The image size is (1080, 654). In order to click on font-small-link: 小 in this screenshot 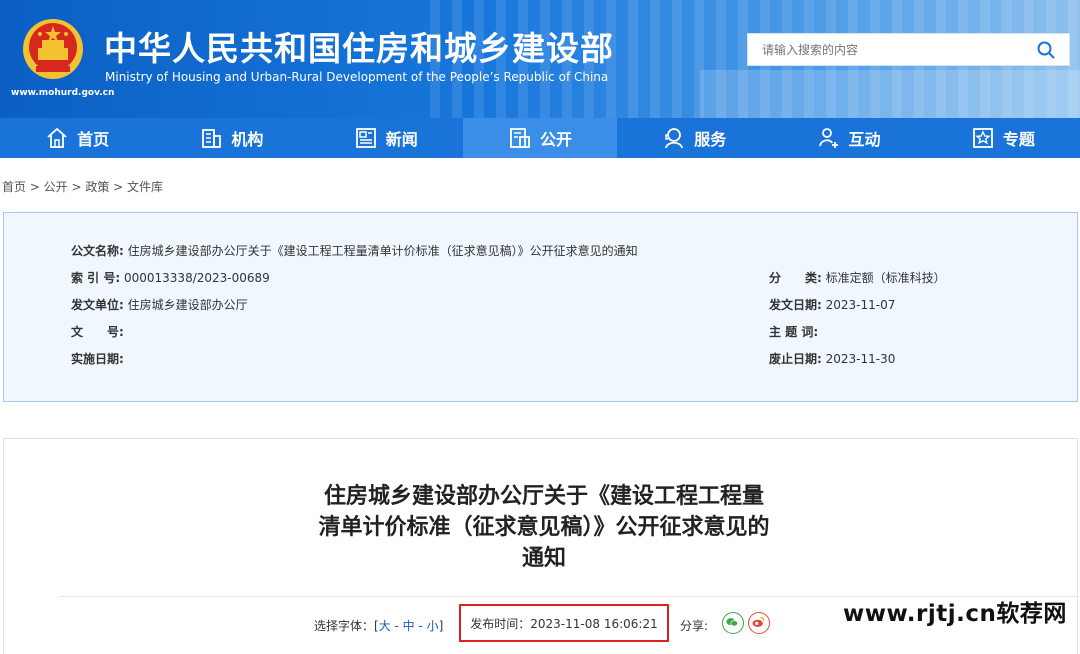, I will do `click(433, 626)`.